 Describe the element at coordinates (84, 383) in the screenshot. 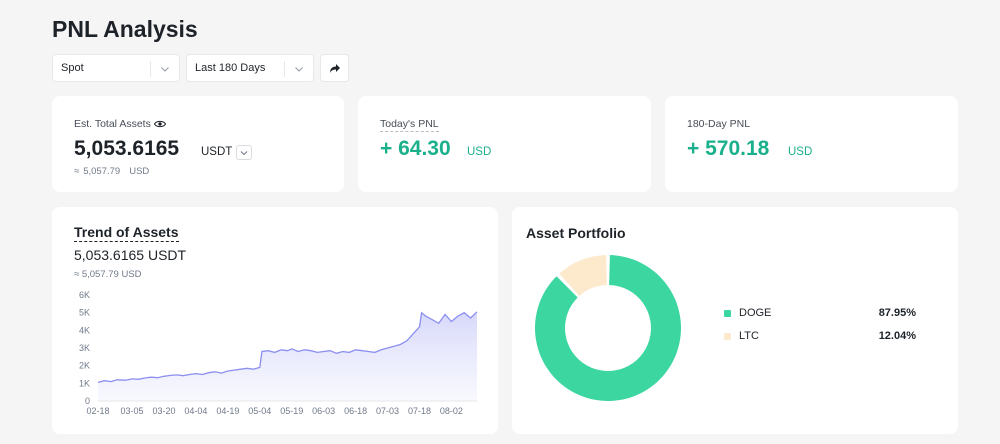

I see `y-tick-label: 1K` at that location.